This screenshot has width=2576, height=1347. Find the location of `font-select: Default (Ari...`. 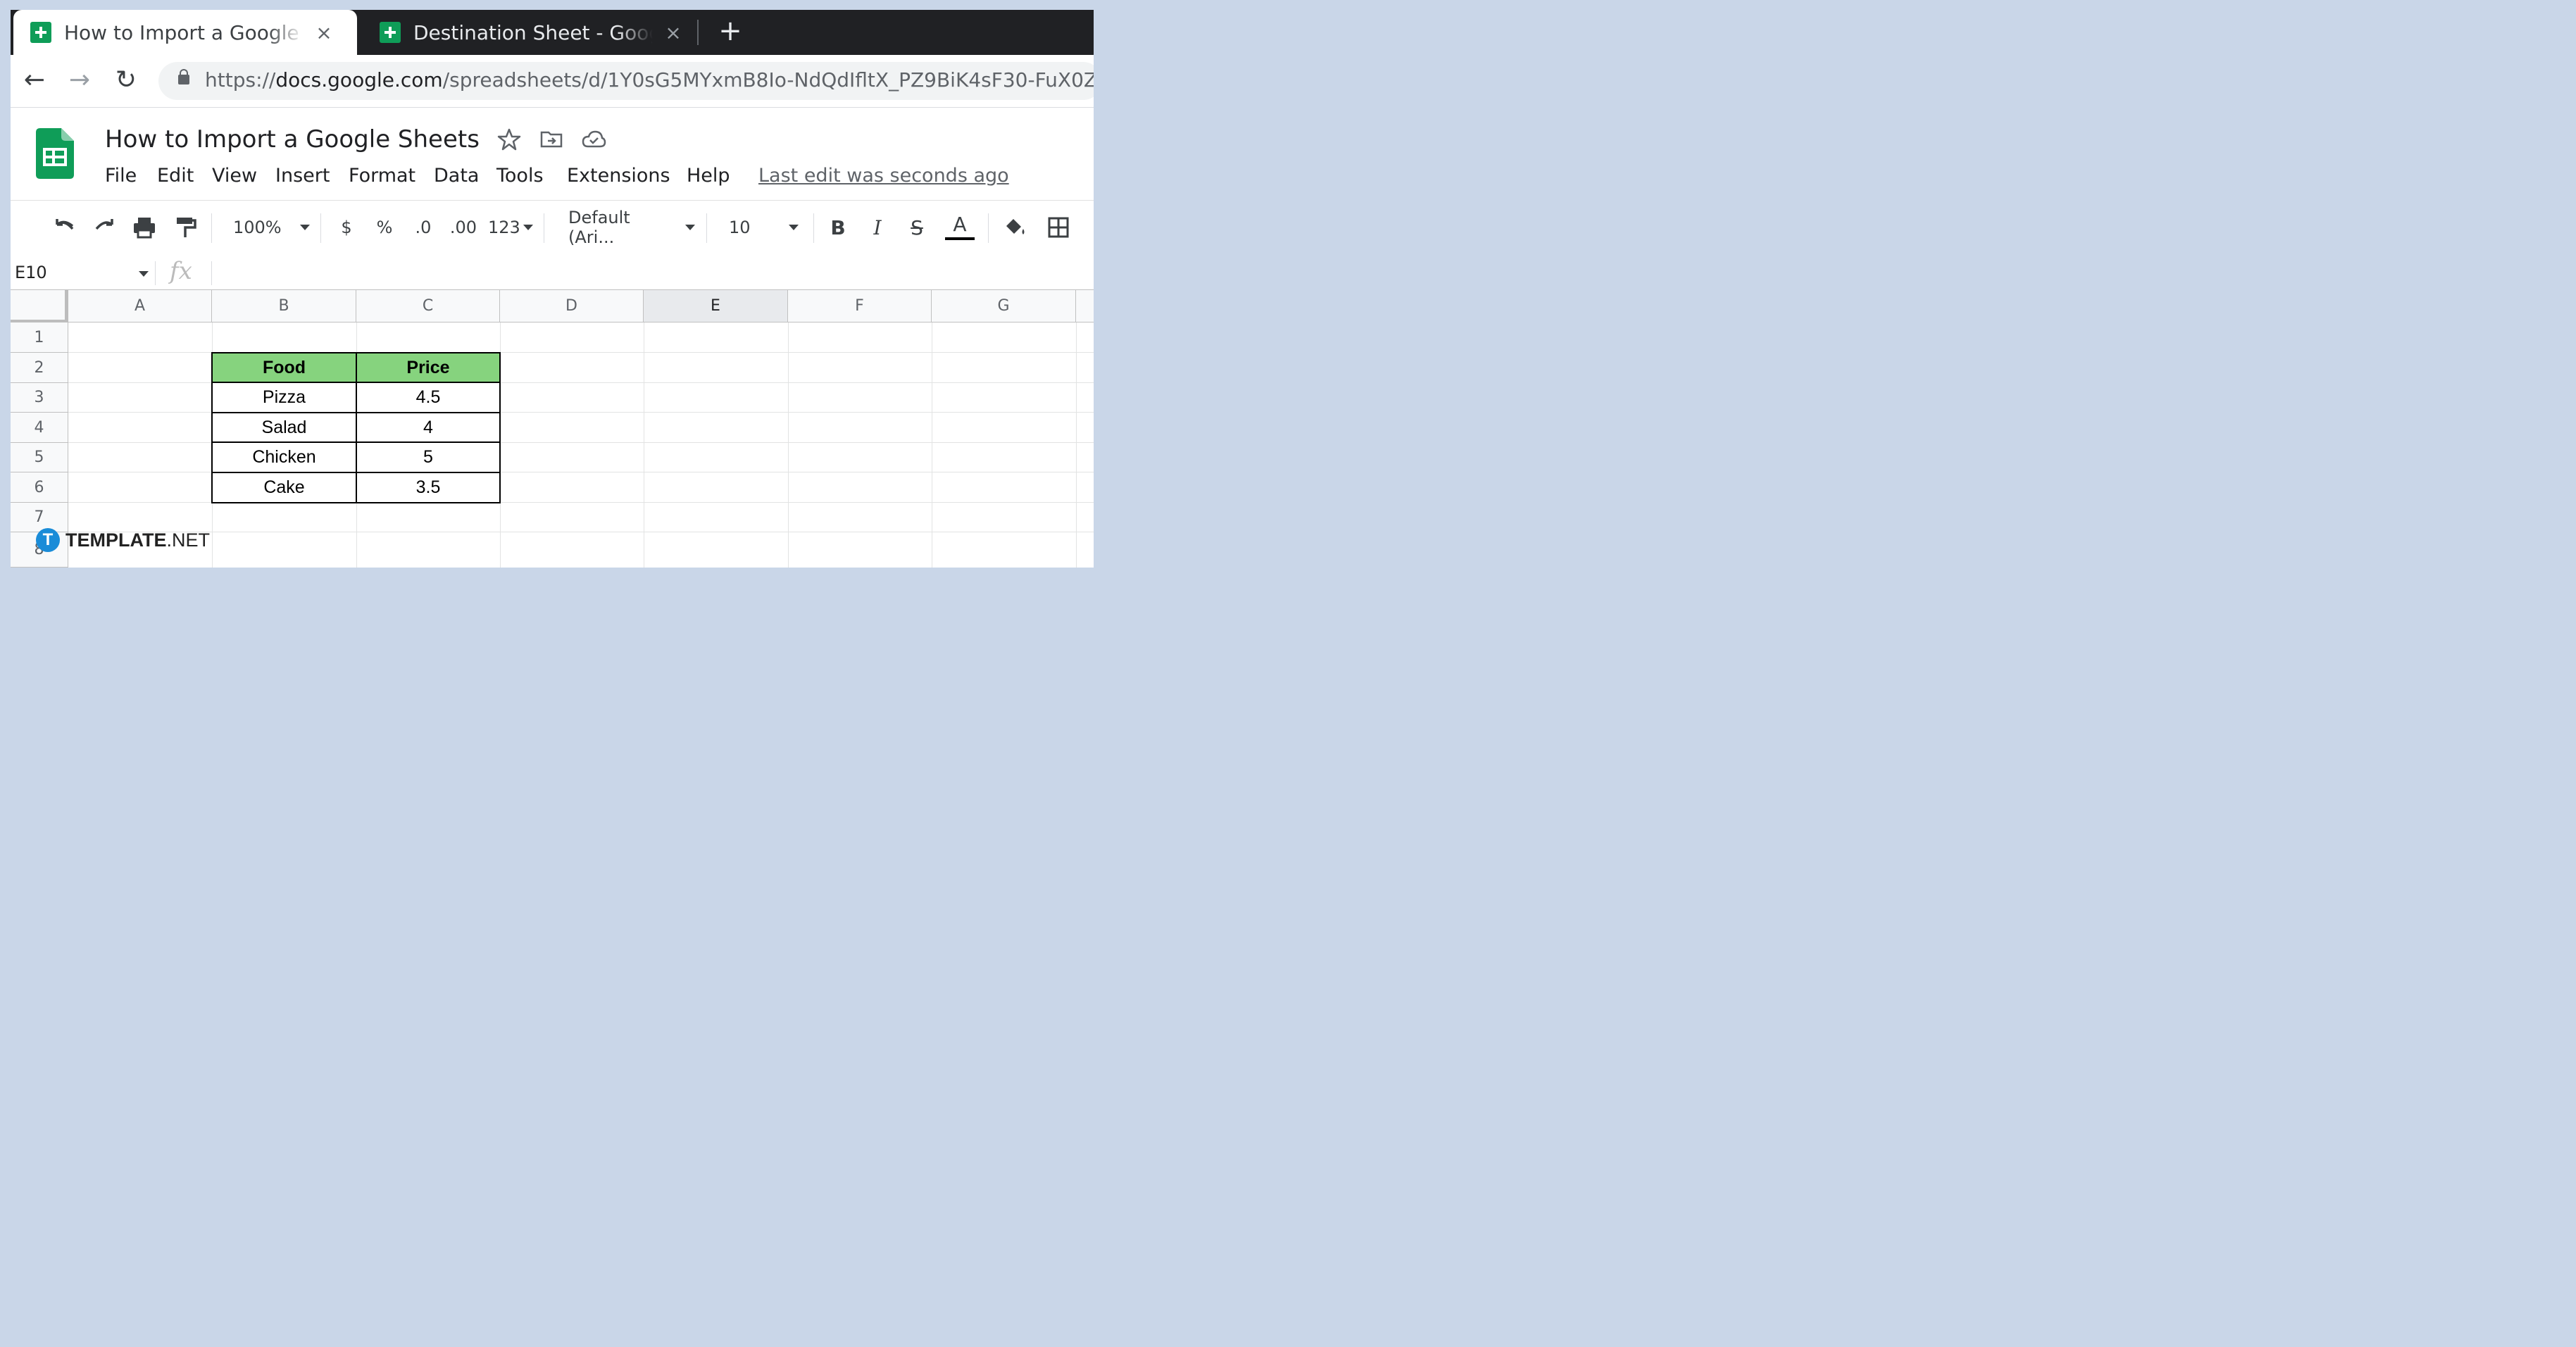

font-select: Default (Ari... is located at coordinates (631, 227).